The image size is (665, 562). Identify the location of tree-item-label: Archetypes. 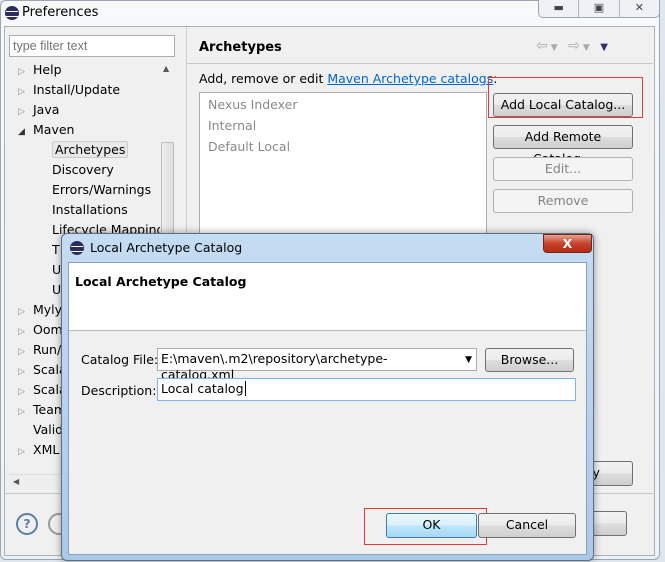
(90, 149).